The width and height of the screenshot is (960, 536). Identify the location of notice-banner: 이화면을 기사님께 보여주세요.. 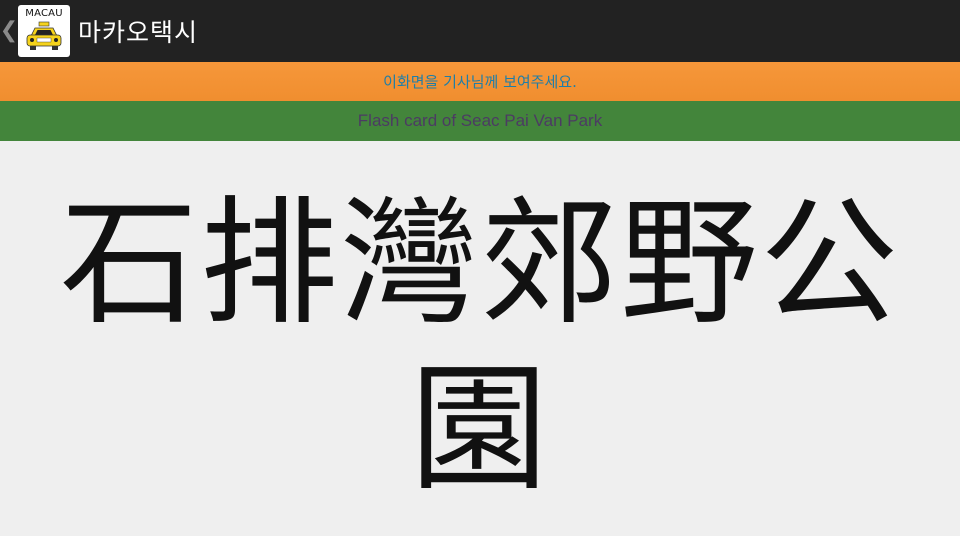
(480, 81).